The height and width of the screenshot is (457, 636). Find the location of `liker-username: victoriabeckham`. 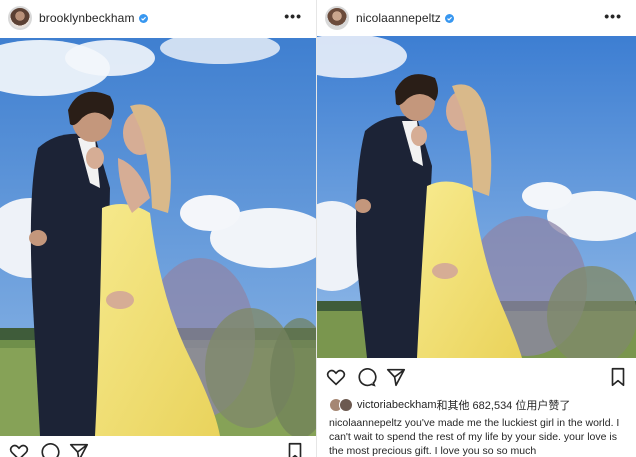

liker-username: victoriabeckham is located at coordinates (396, 405).